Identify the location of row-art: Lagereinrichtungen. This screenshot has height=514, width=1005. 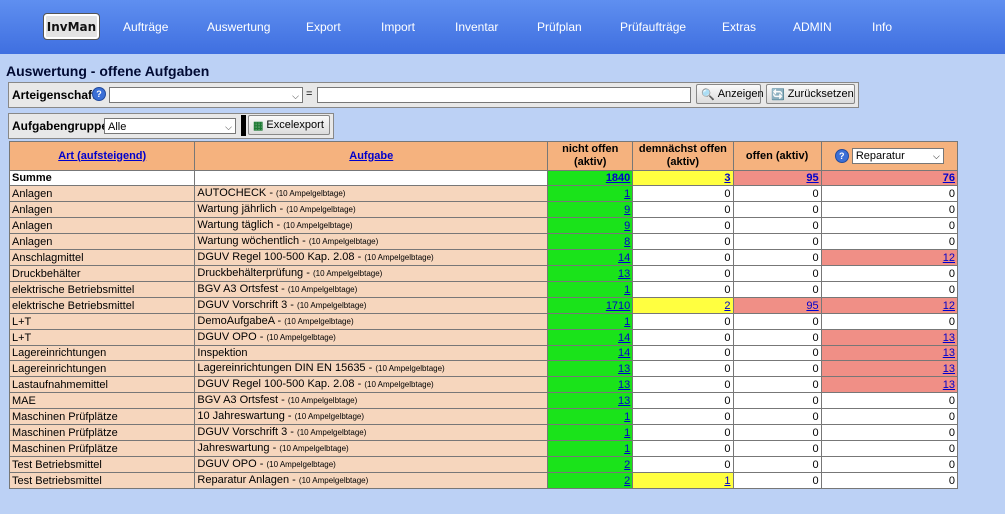
(102, 368).